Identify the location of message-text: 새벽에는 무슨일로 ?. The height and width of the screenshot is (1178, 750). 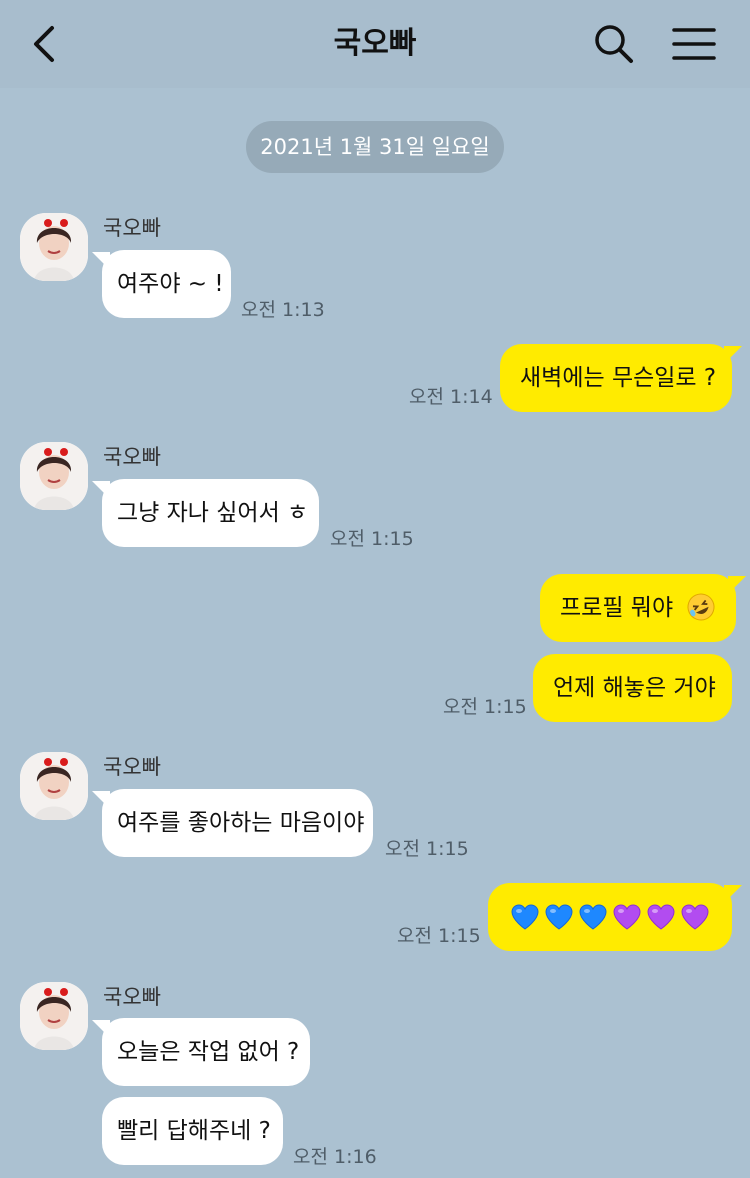
(618, 378).